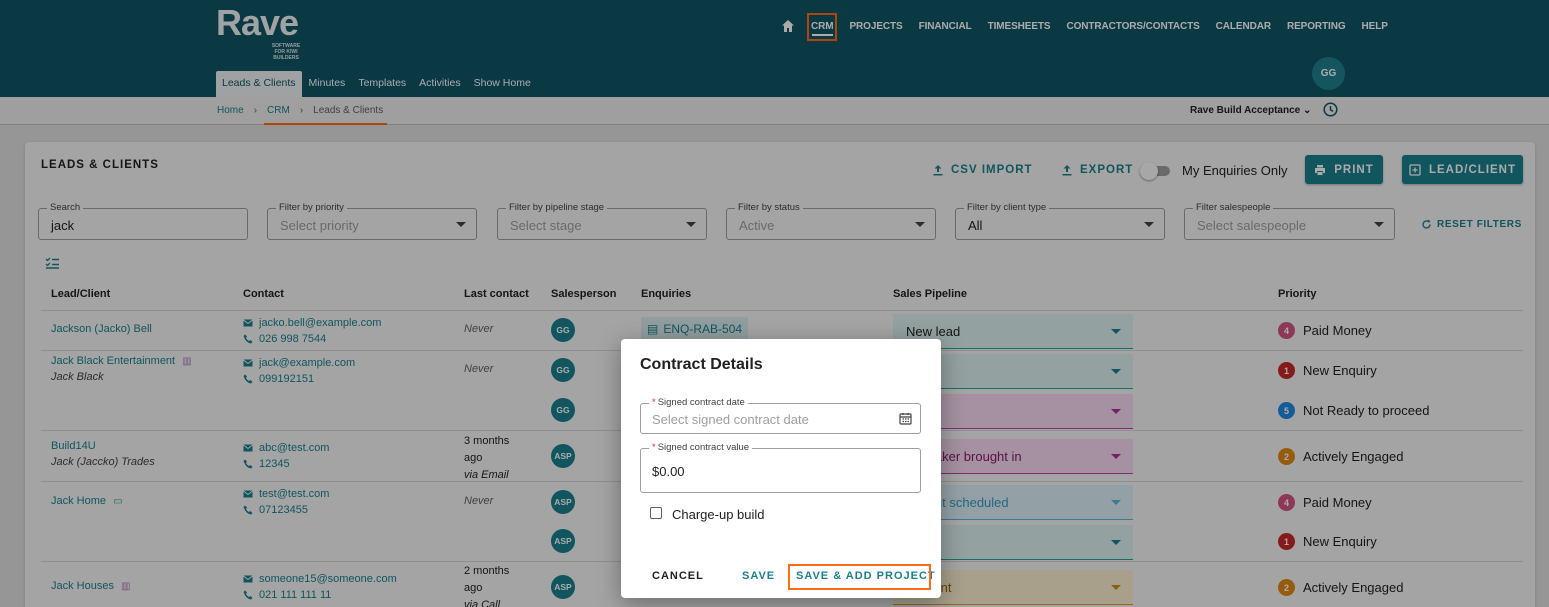  I want to click on signed-contract-value-label-text: Signed contract value, so click(703, 447).